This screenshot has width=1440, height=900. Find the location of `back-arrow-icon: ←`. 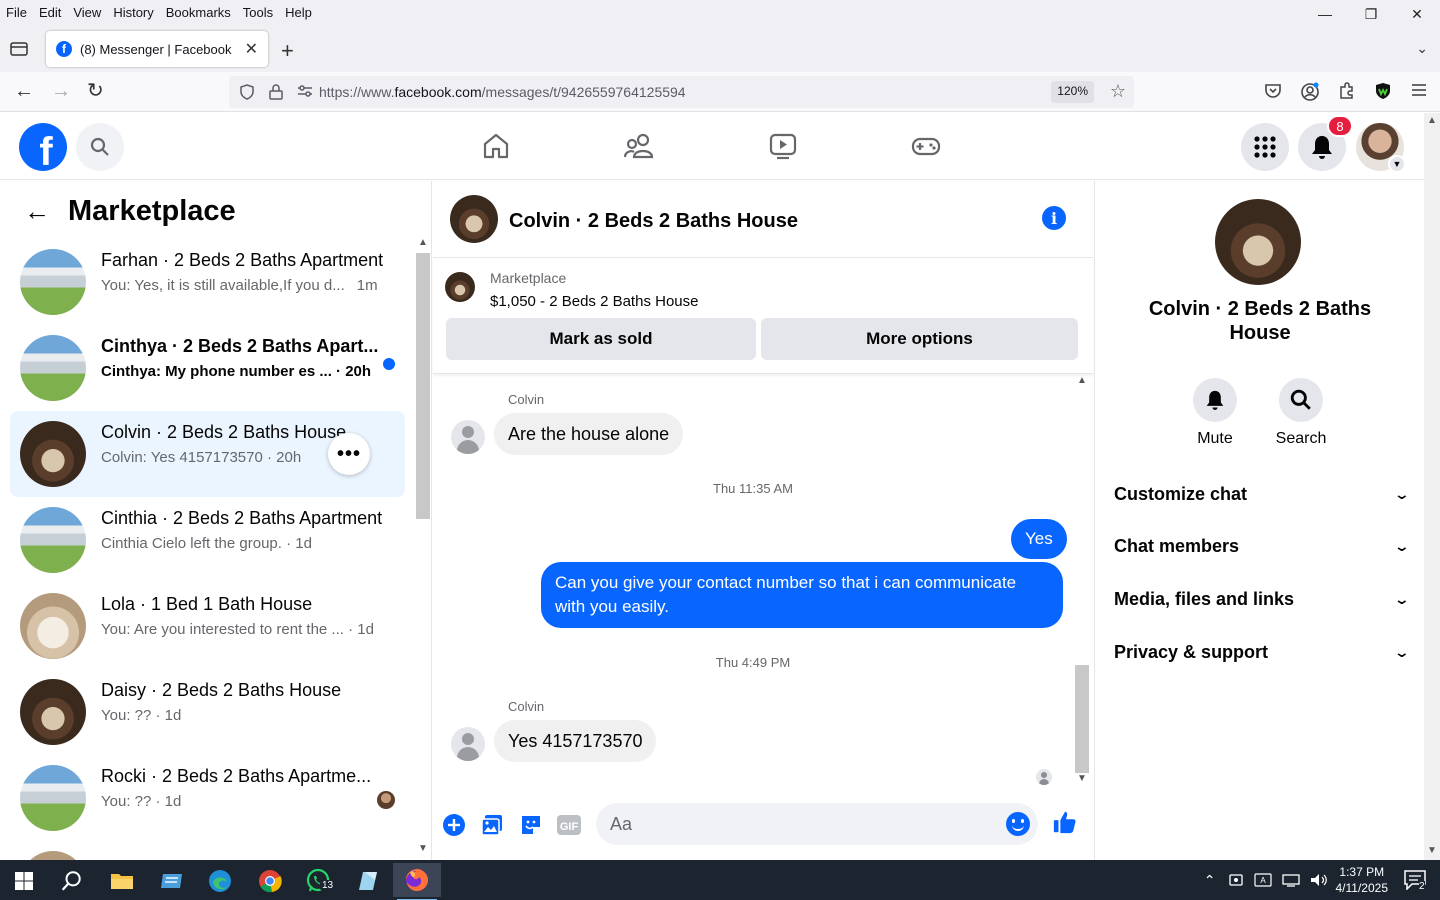

back-arrow-icon: ← is located at coordinates (37, 211).